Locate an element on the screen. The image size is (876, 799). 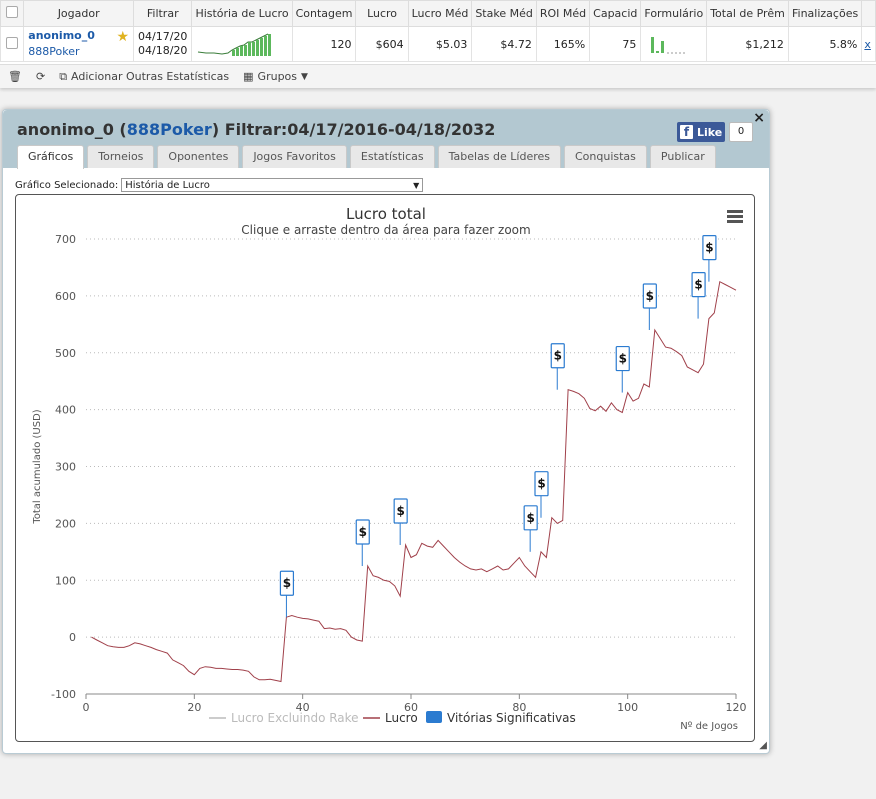
groups-button: ▦ Grupos ▼ is located at coordinates (275, 76).